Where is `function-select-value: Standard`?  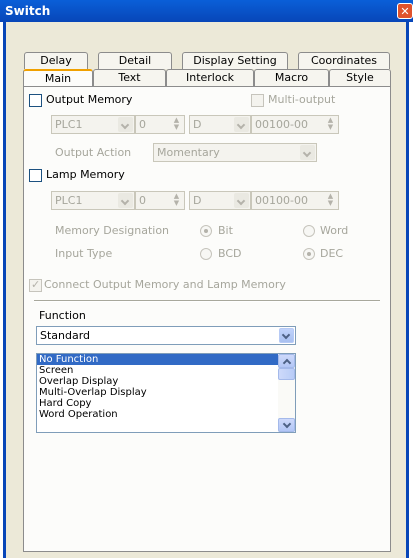 function-select-value: Standard is located at coordinates (65, 335).